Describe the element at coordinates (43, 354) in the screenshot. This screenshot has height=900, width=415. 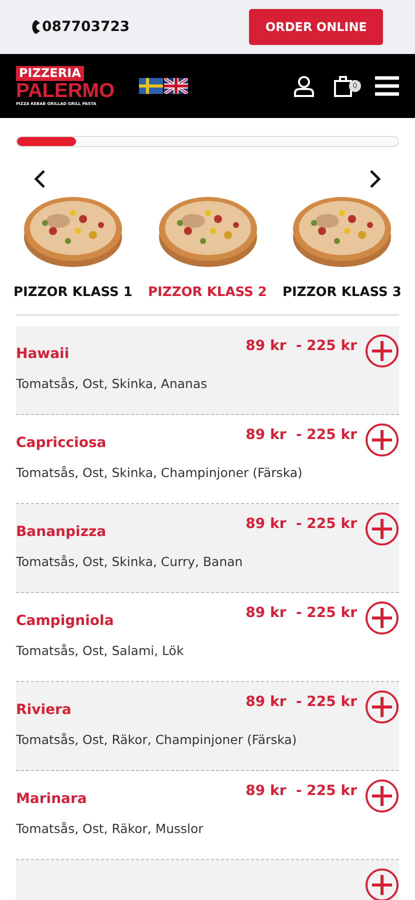
I see `pizza-name: Hawaii` at that location.